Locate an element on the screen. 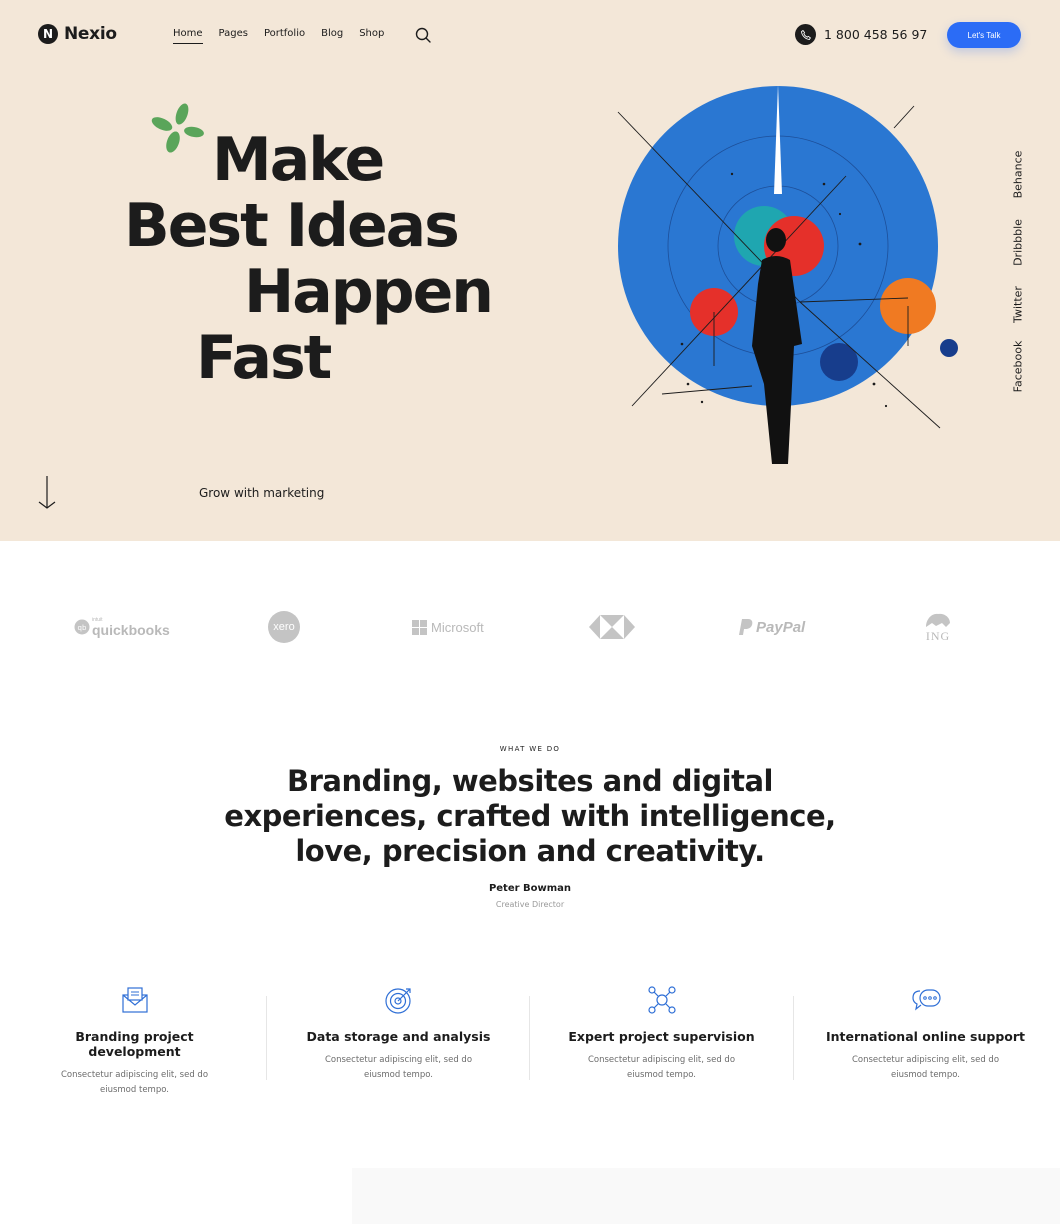  social-link-behance: Behance is located at coordinates (1018, 175).